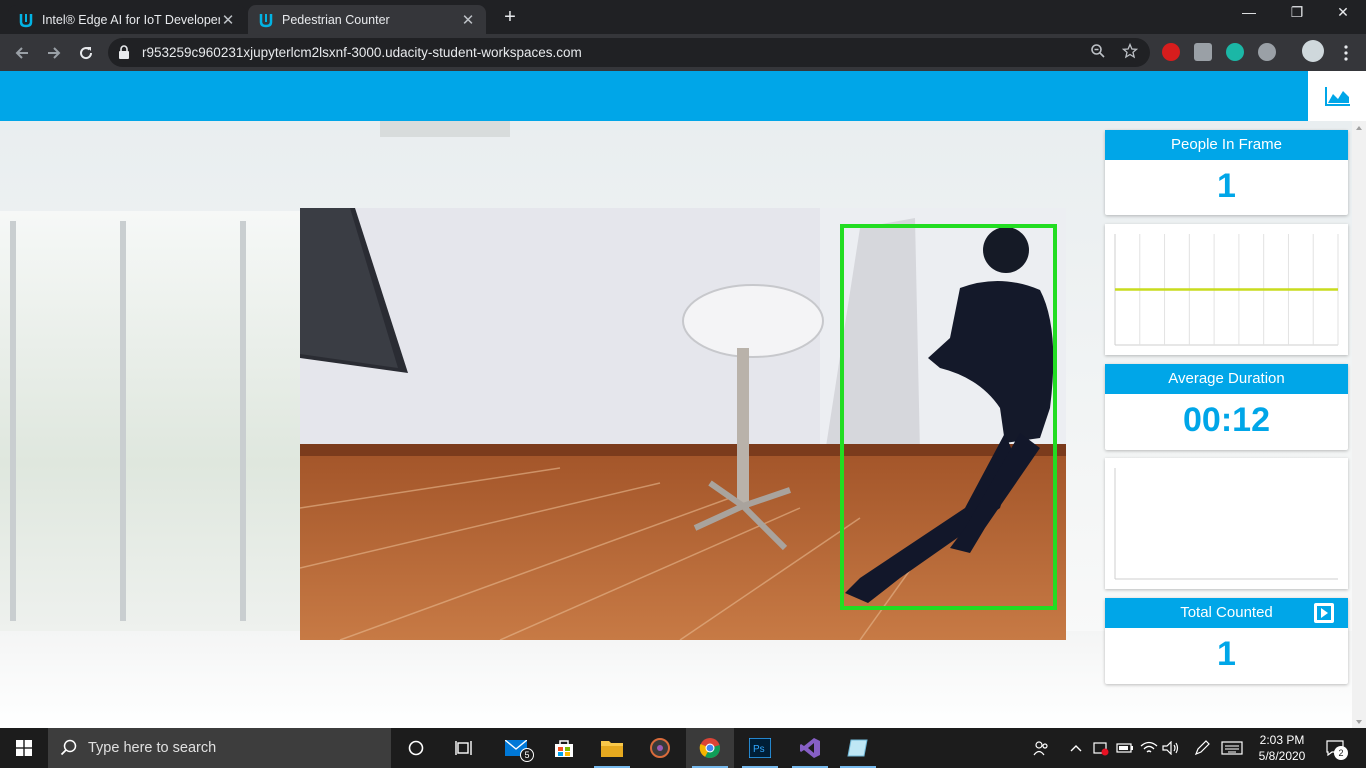 Image resolution: width=1366 pixels, height=768 pixels. I want to click on total-counted-label: Total Counted, so click(1226, 612).